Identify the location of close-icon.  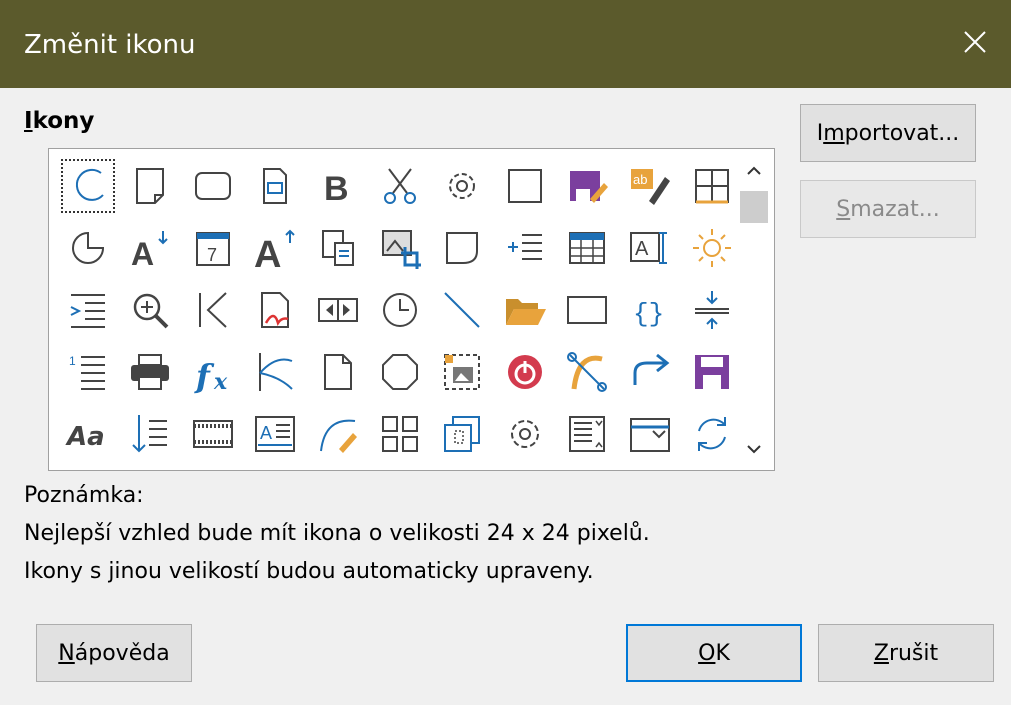
(975, 42).